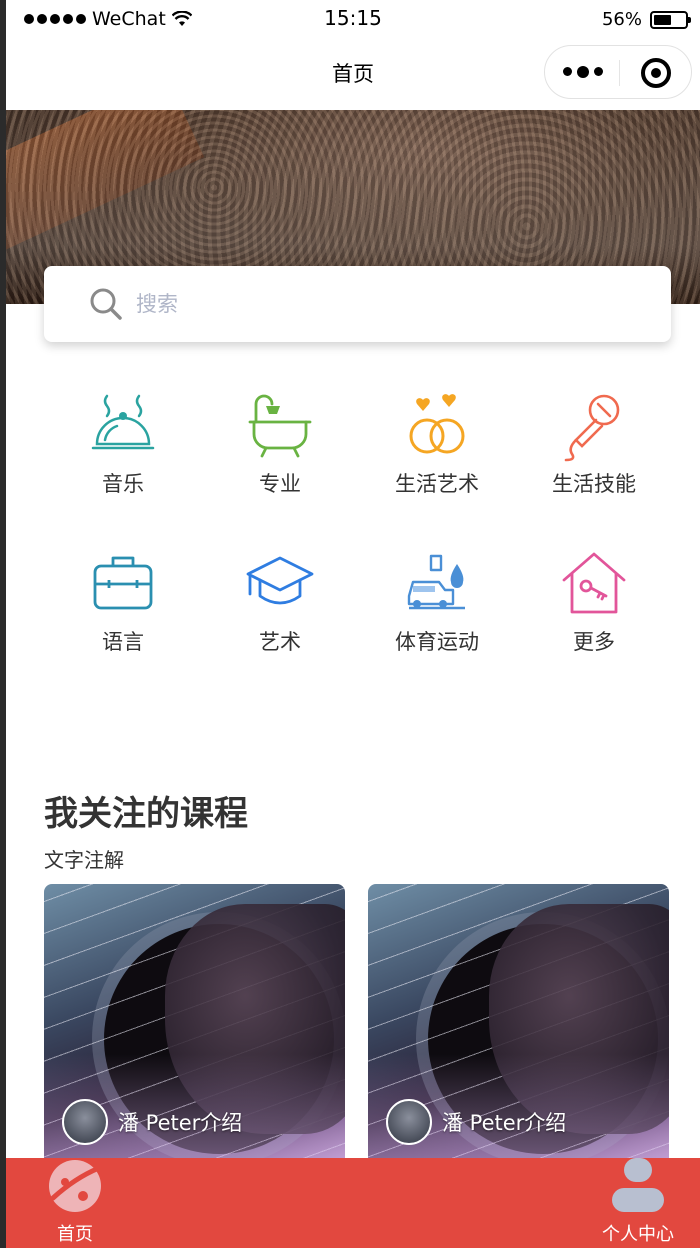 Image resolution: width=700 pixels, height=1248 pixels. I want to click on battery-icon, so click(670, 19).